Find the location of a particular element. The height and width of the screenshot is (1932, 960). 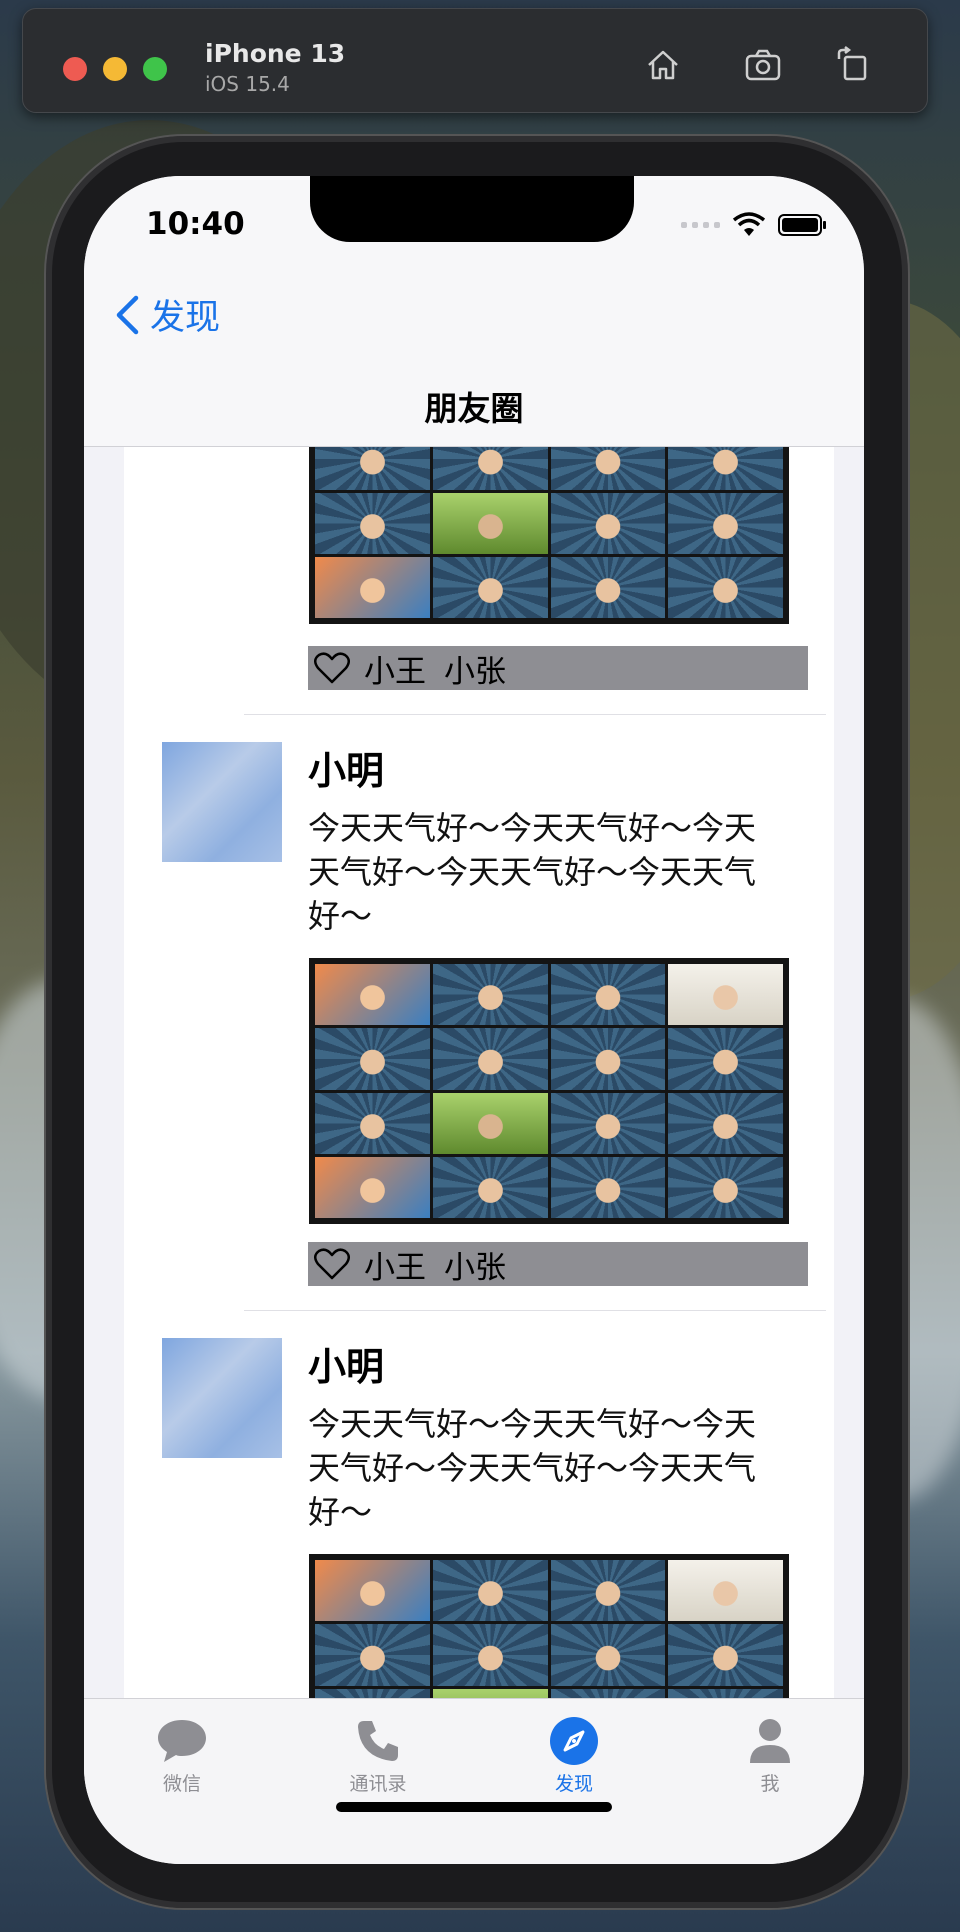

simulator-title-bar: iPhone 13 iOS 15.4 is located at coordinates (475, 60).